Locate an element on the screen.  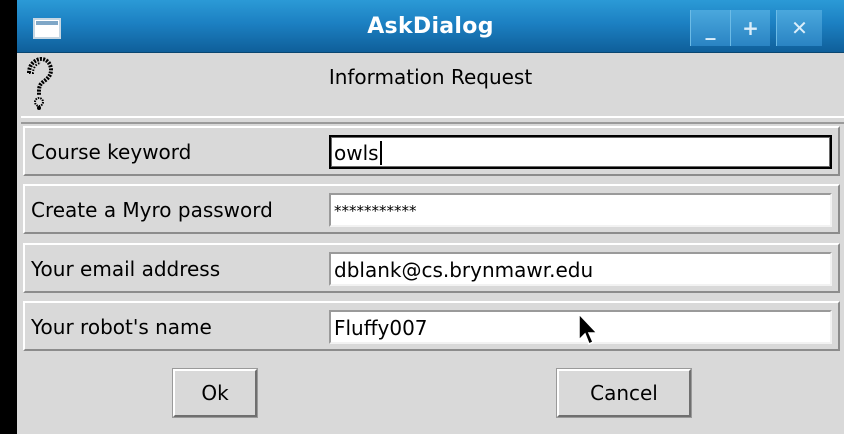
field-row-password: Create a Myro password *********** is located at coordinates (431, 209).